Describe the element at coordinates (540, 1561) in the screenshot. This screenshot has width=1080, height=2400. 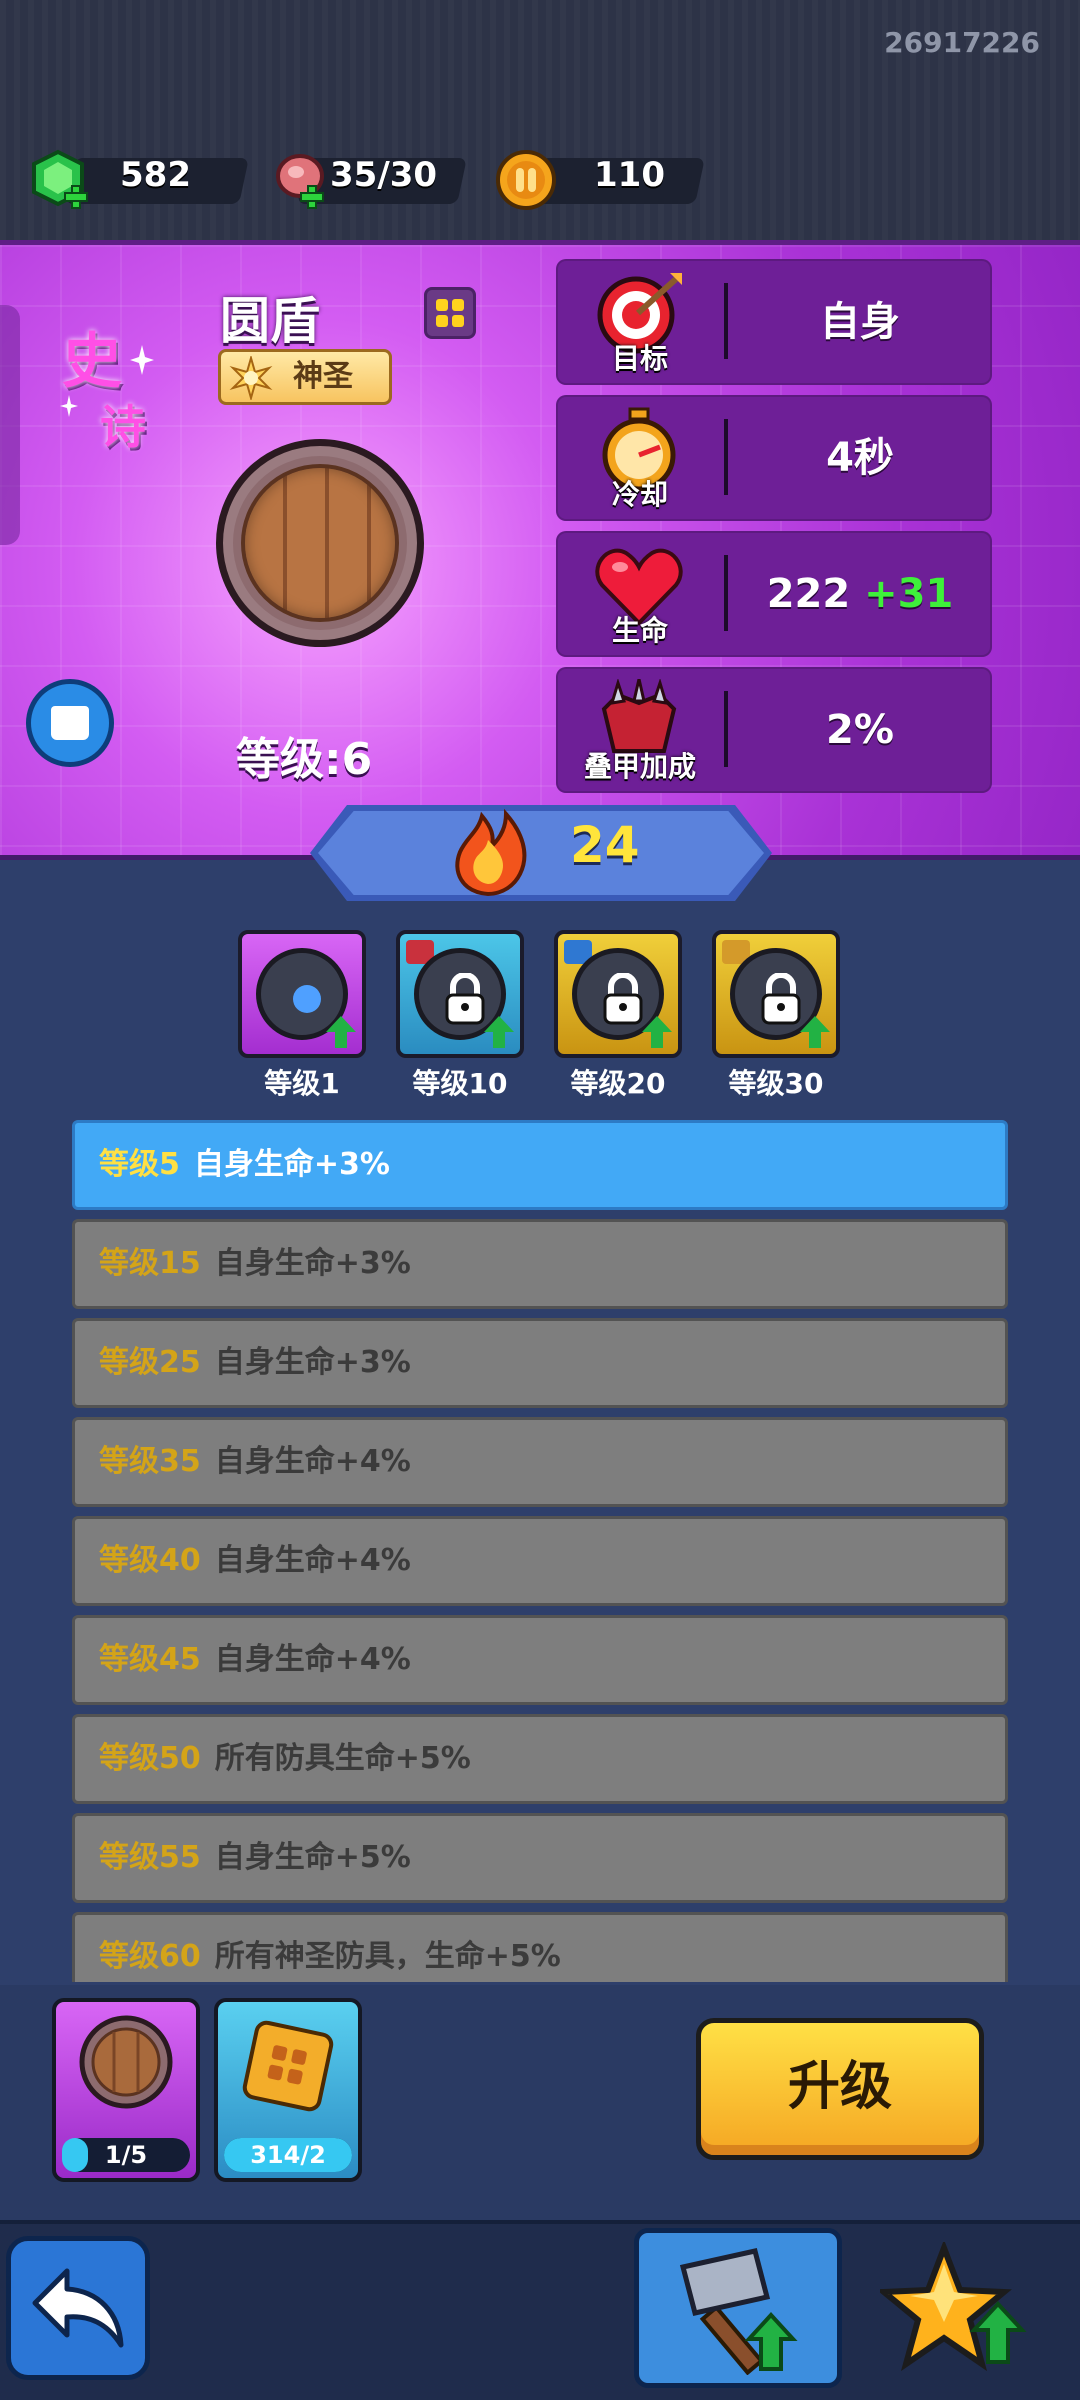
I see `bonus-row: 等级40 自身生命+4%` at that location.